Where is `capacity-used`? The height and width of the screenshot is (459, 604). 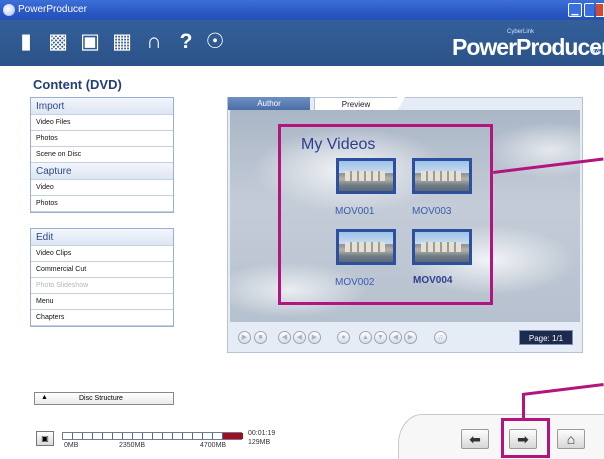
capacity-used is located at coordinates (233, 436).